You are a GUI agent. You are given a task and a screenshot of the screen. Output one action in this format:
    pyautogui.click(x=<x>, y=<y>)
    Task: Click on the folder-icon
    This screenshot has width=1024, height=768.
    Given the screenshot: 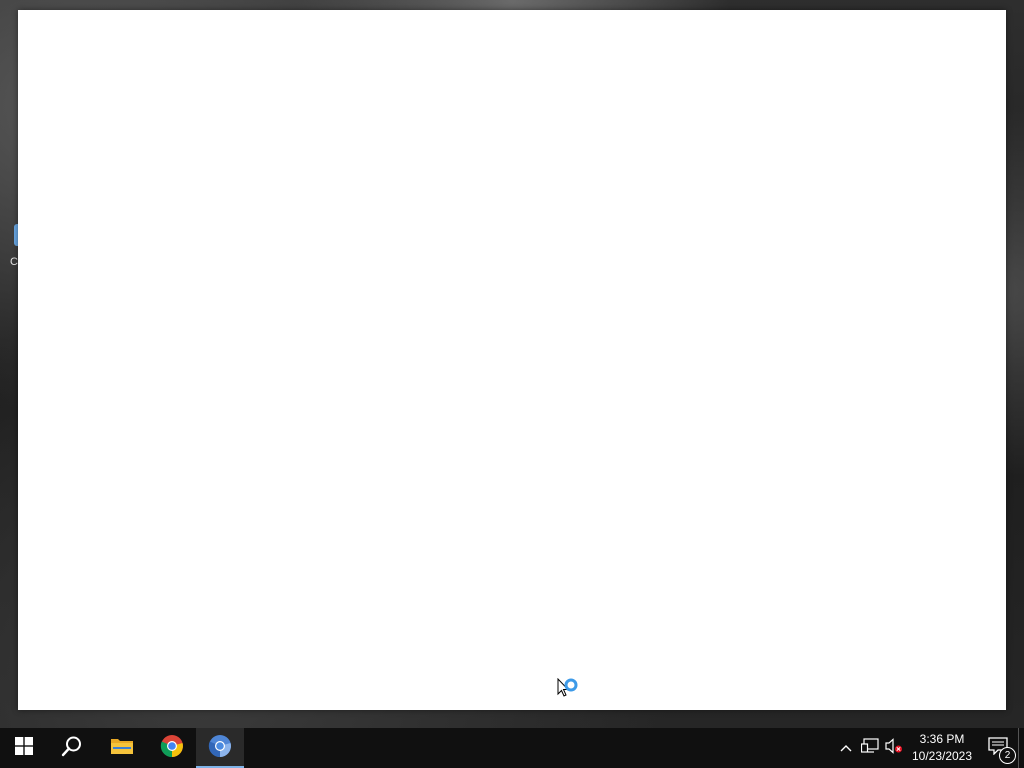 What is the action you would take?
    pyautogui.click(x=122, y=748)
    